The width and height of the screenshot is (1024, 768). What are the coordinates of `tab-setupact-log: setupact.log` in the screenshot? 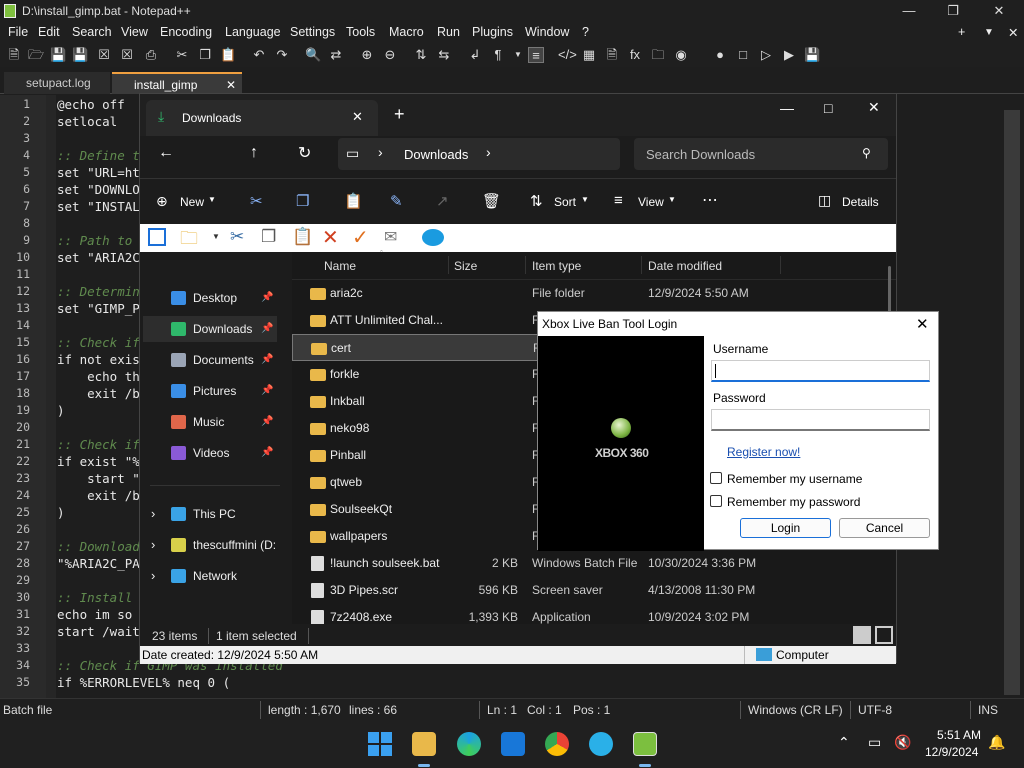 It's located at (57, 83).